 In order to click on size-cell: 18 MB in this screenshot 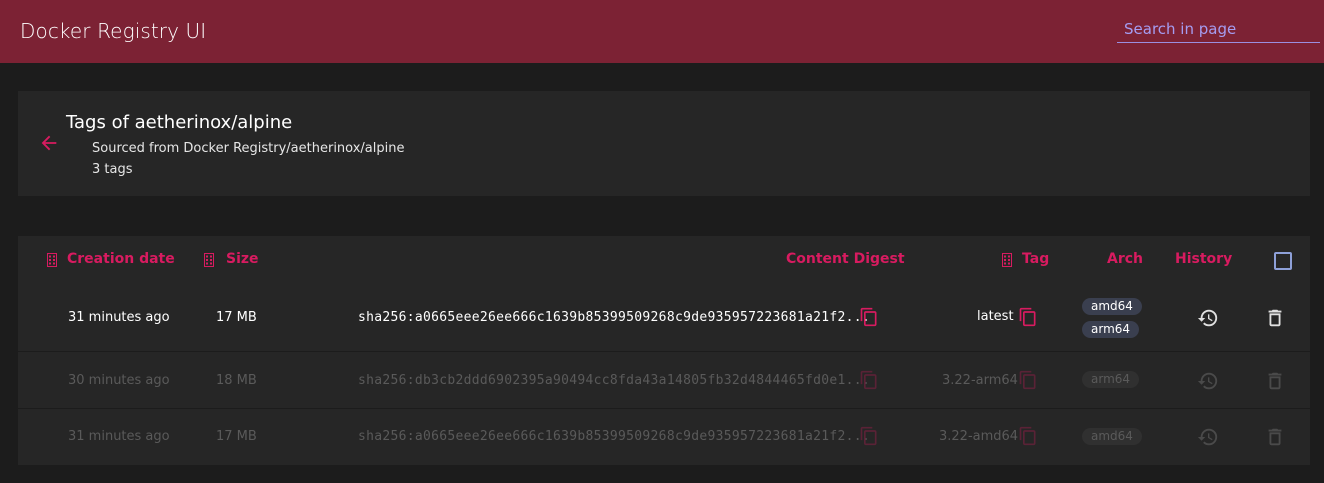, I will do `click(236, 380)`.